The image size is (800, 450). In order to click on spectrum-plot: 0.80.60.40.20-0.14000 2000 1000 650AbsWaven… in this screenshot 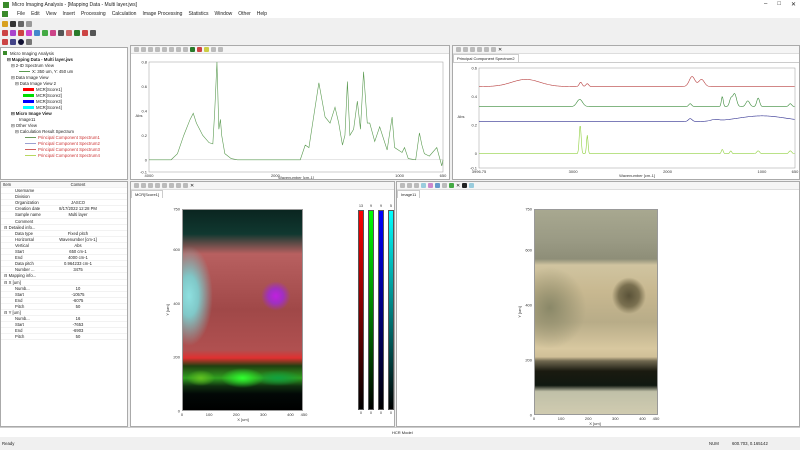, I will do `click(290, 117)`.